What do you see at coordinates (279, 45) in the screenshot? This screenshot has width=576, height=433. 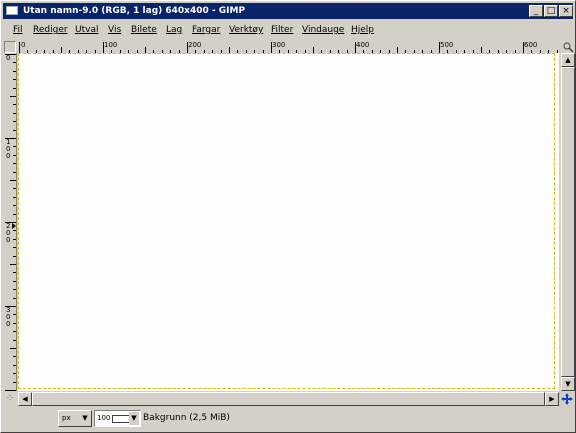 I see `hruler-label: 300` at bounding box center [279, 45].